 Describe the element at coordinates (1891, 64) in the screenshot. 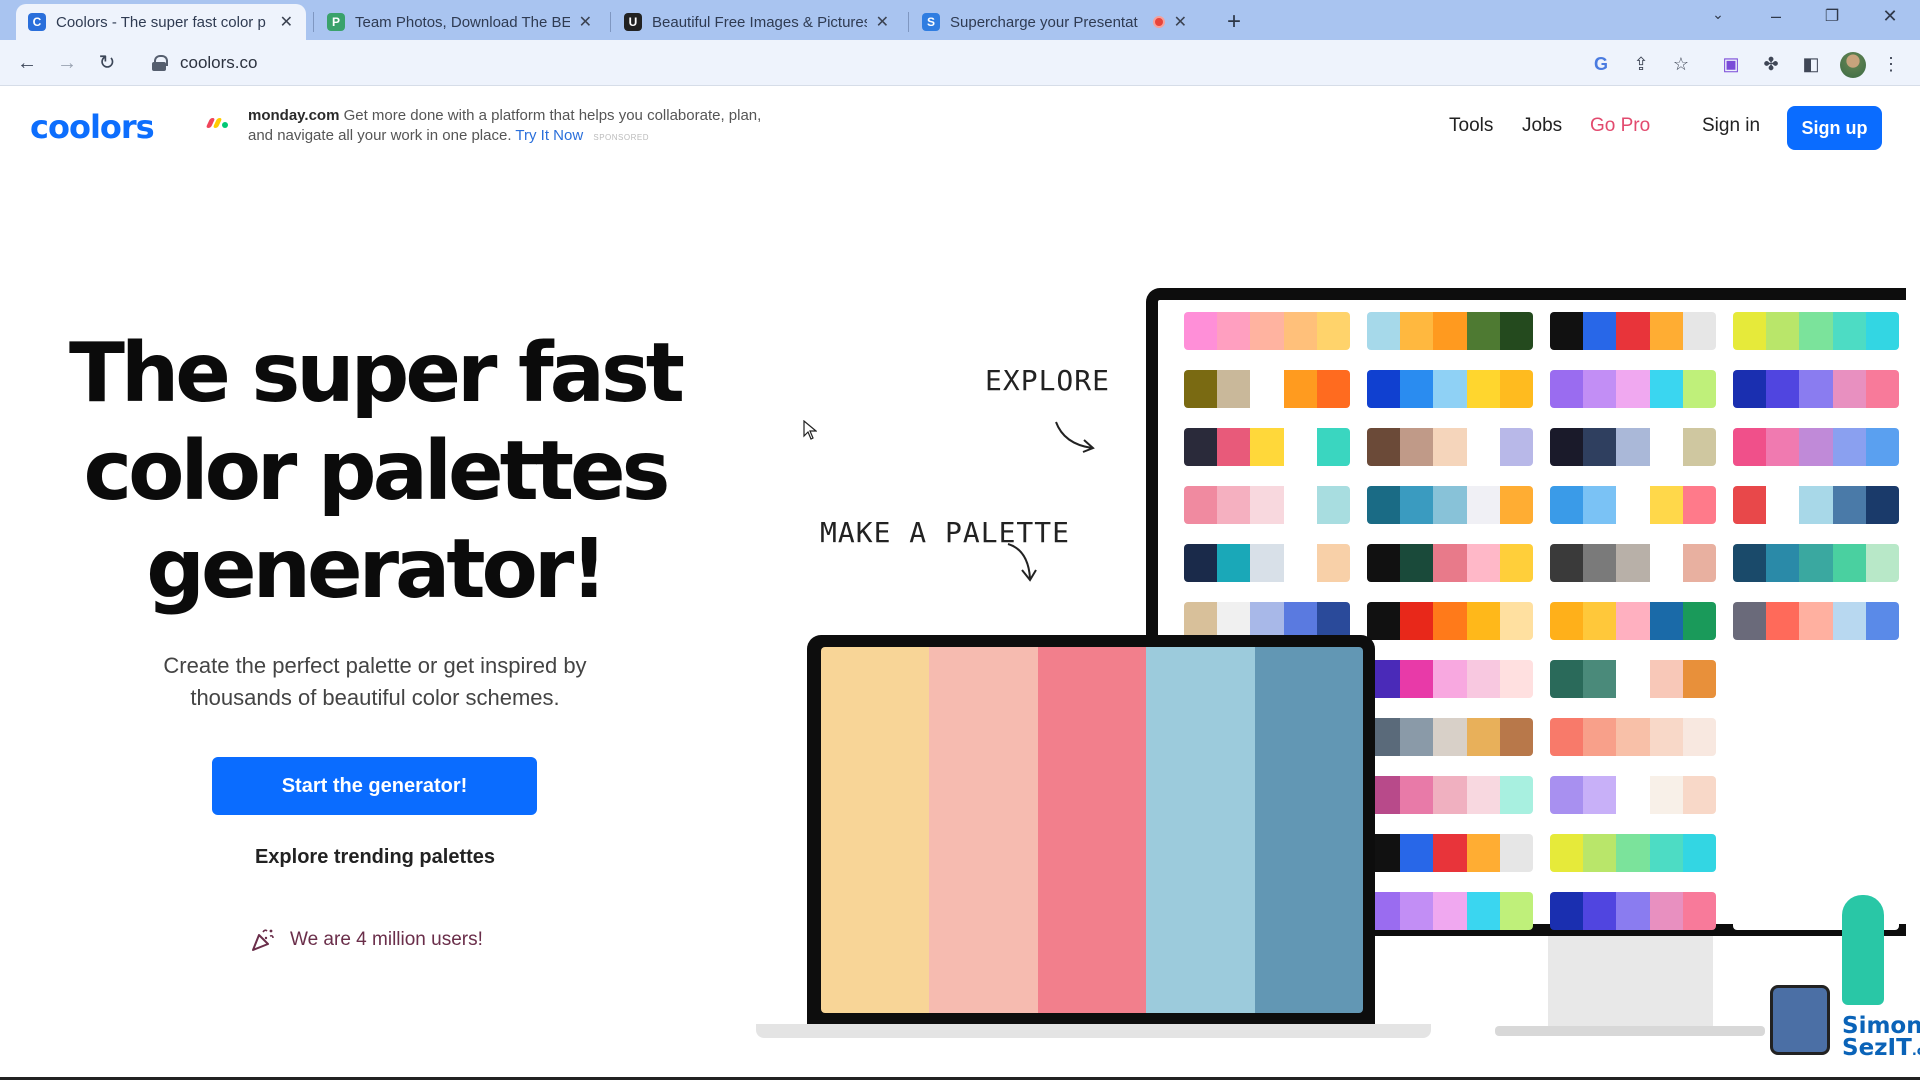

I see `menu-kebab-icon: ⋮` at that location.